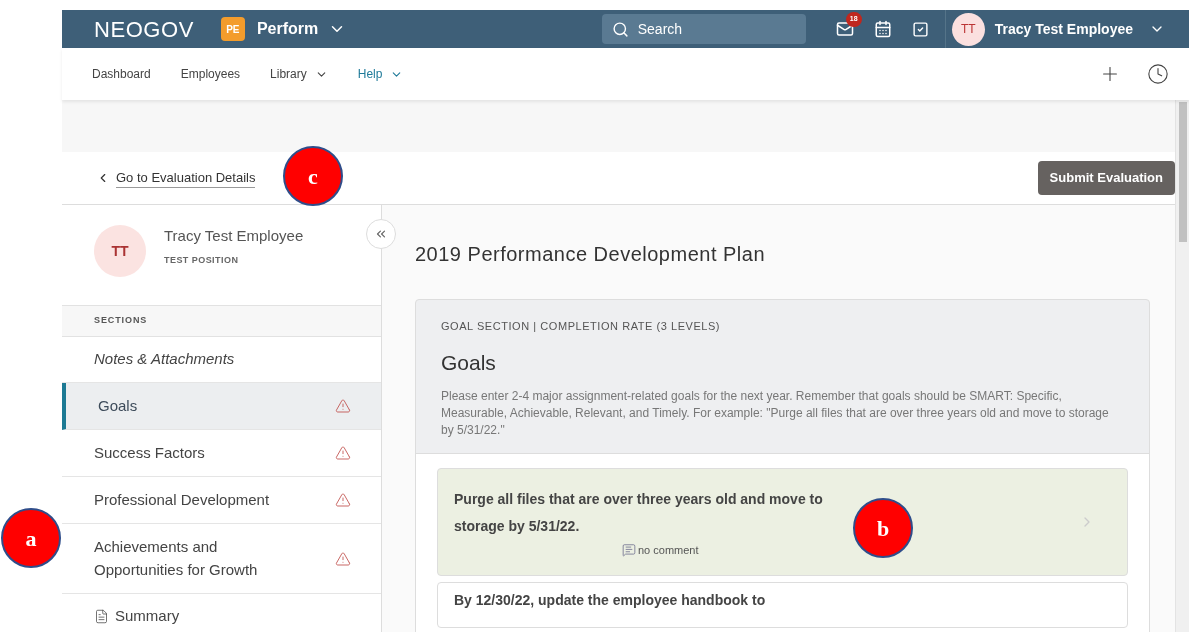  What do you see at coordinates (591, 254) in the screenshot?
I see `plan-title: 2019 Performance Development Plan` at bounding box center [591, 254].